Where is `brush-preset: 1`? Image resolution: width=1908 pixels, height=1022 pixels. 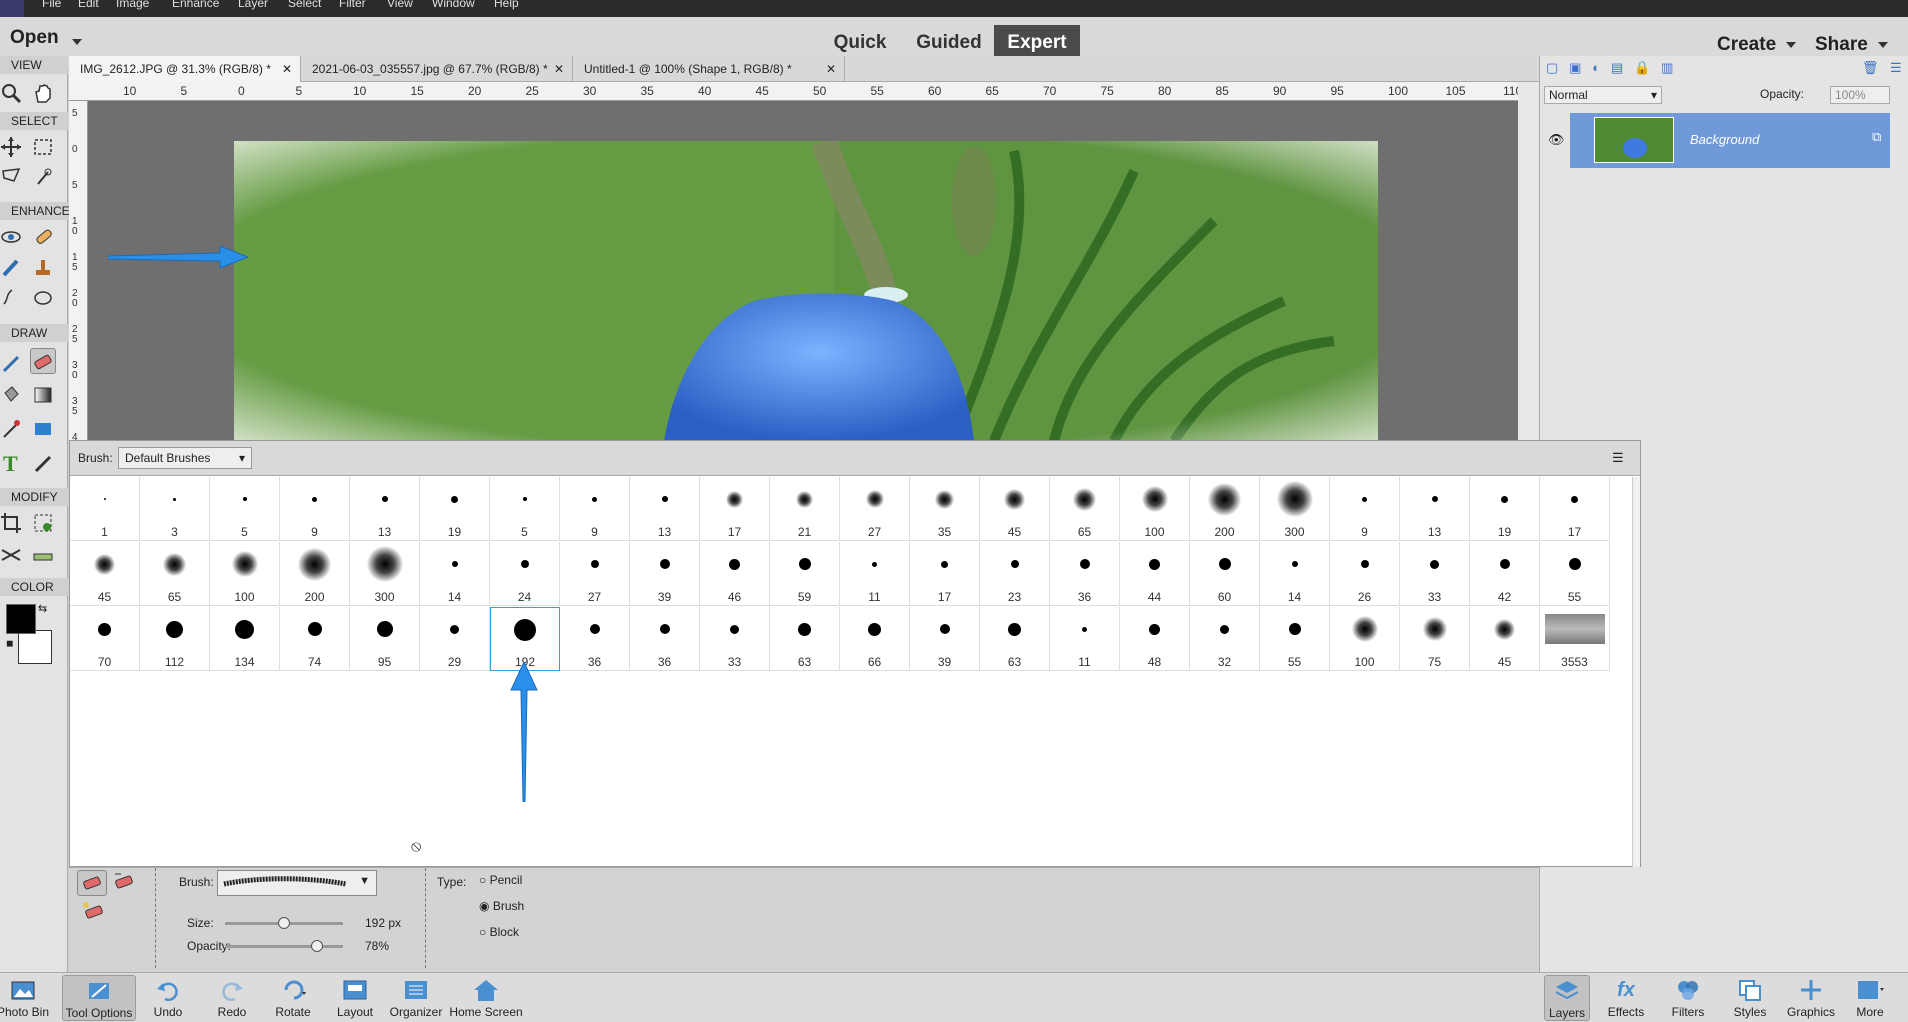 brush-preset: 1 is located at coordinates (105, 509).